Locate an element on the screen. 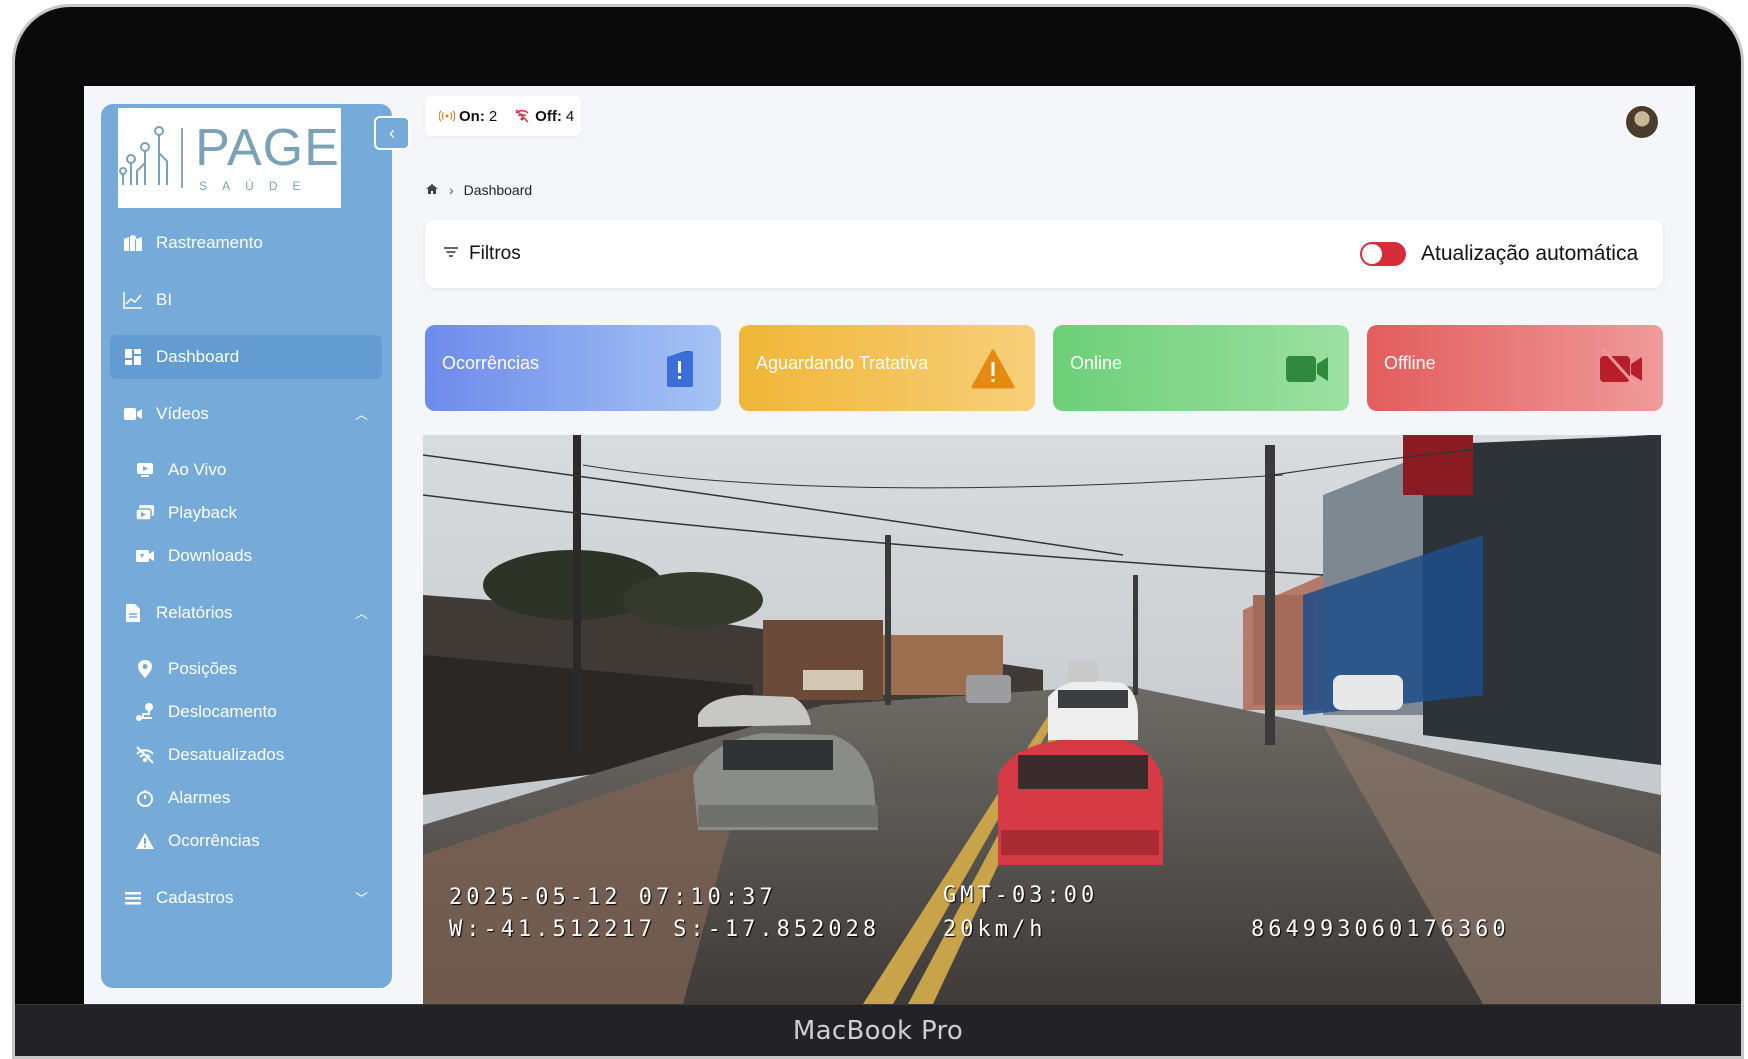 This screenshot has width=1748, height=1059. filters-bar: Filtros Atualização automática is located at coordinates (1044, 254).